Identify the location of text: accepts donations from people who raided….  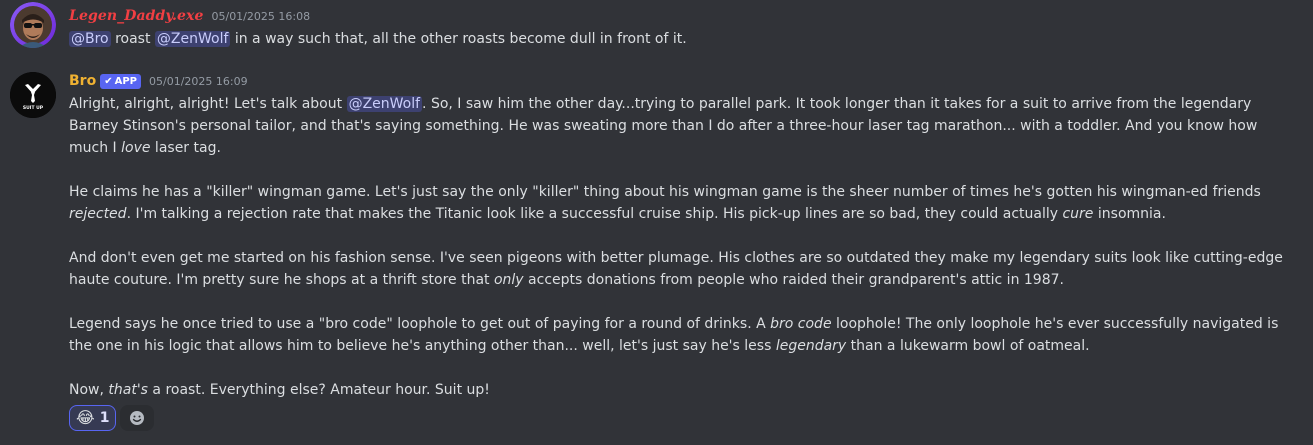
(793, 280).